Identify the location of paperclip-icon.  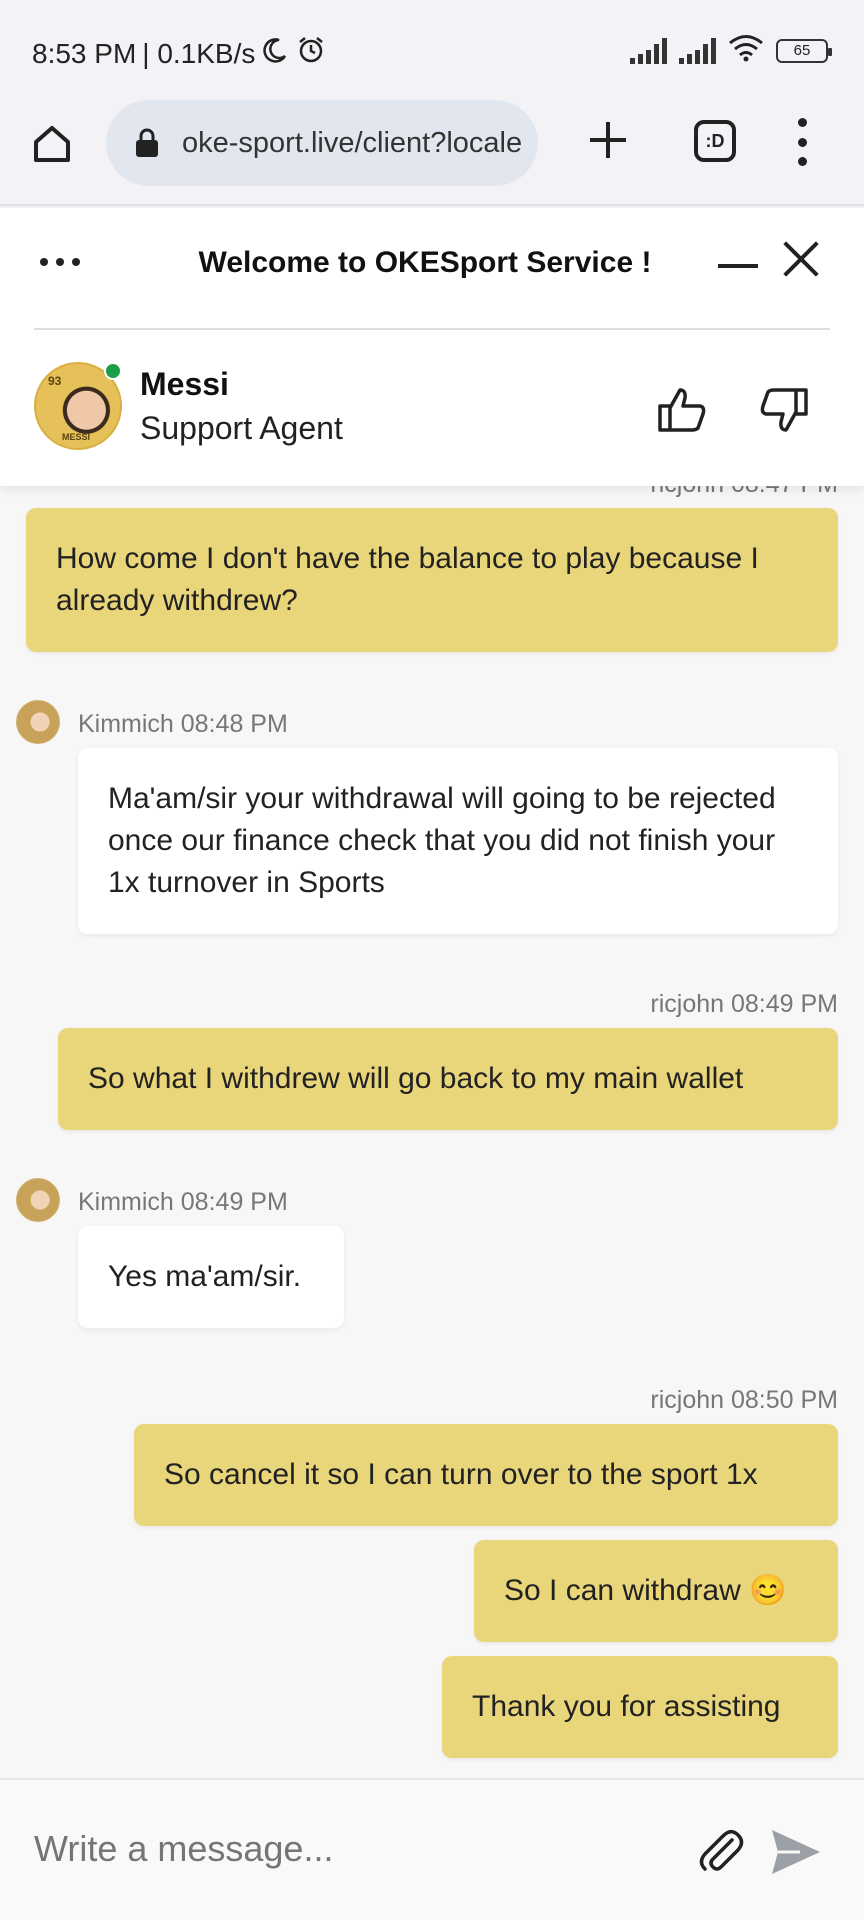
(721, 1850).